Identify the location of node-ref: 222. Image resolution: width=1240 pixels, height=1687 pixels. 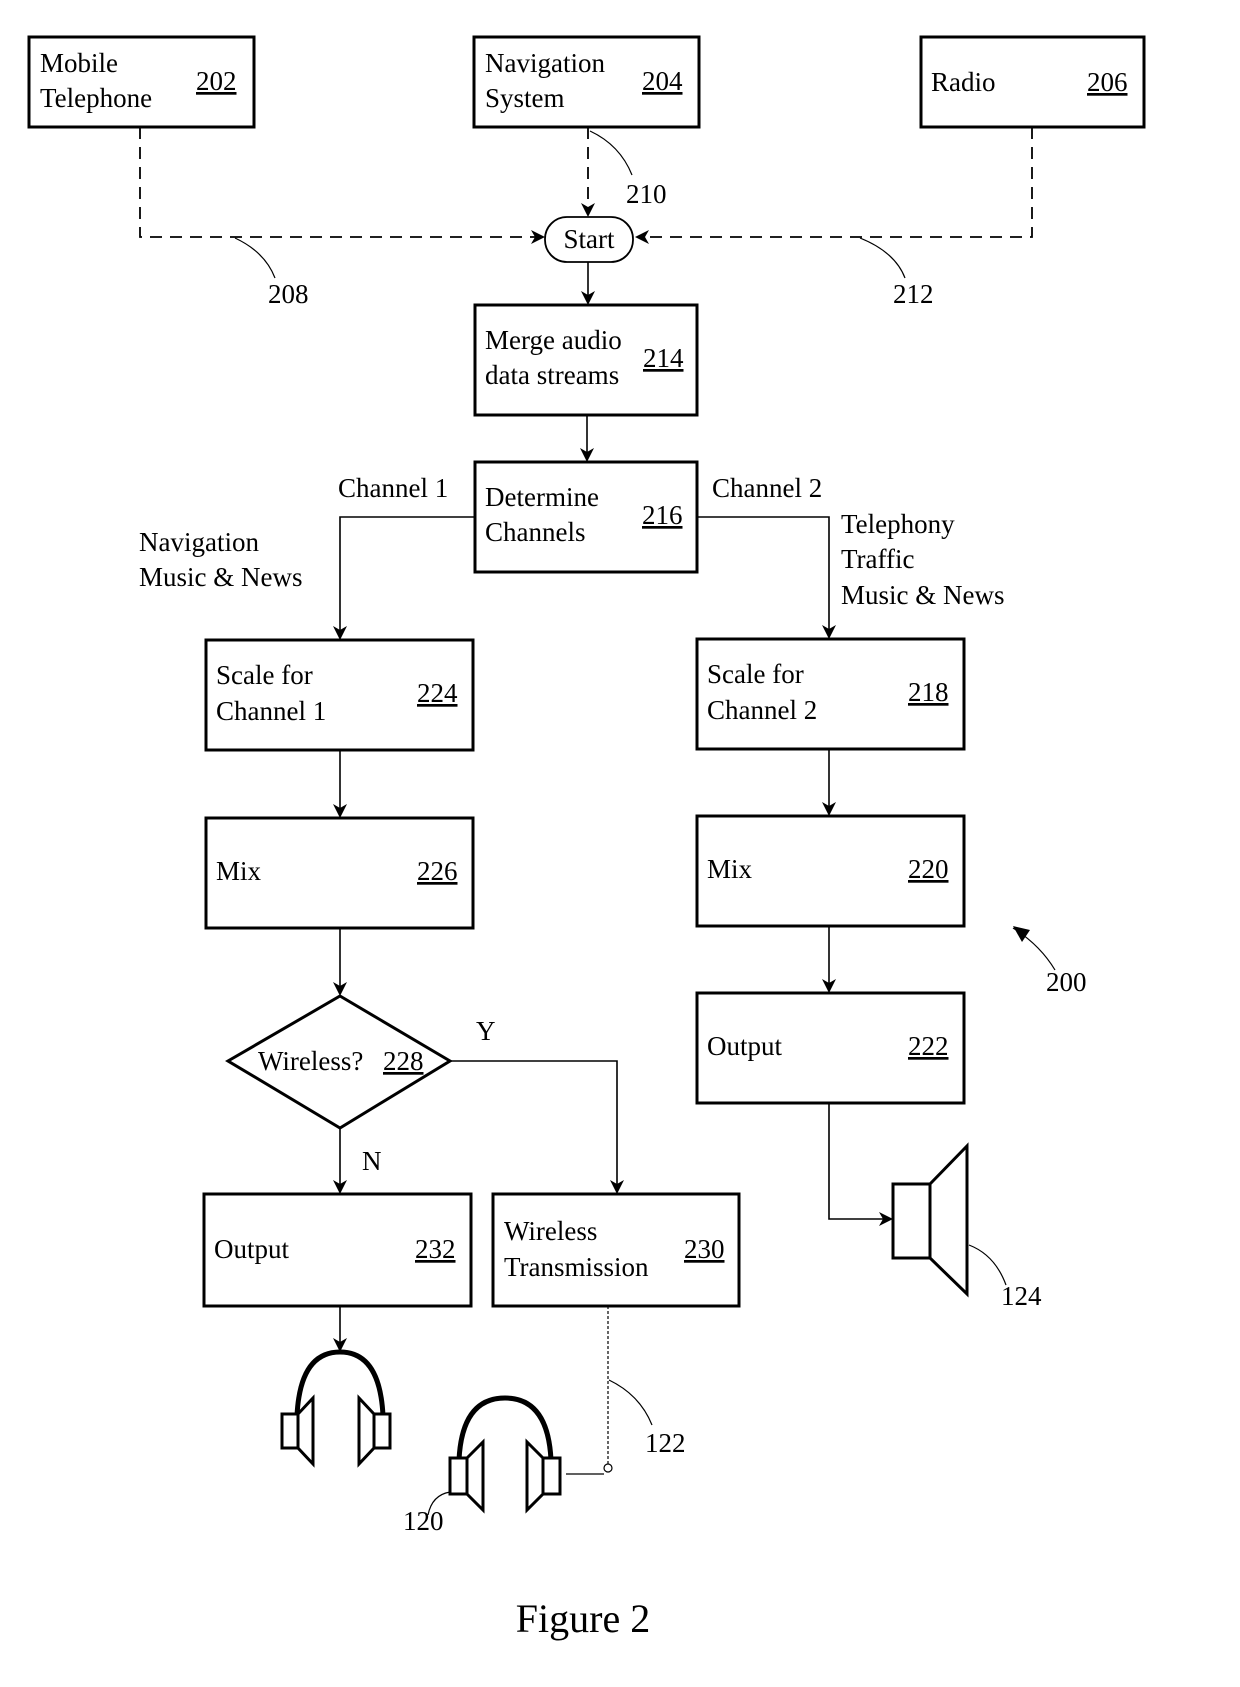
(928, 1046).